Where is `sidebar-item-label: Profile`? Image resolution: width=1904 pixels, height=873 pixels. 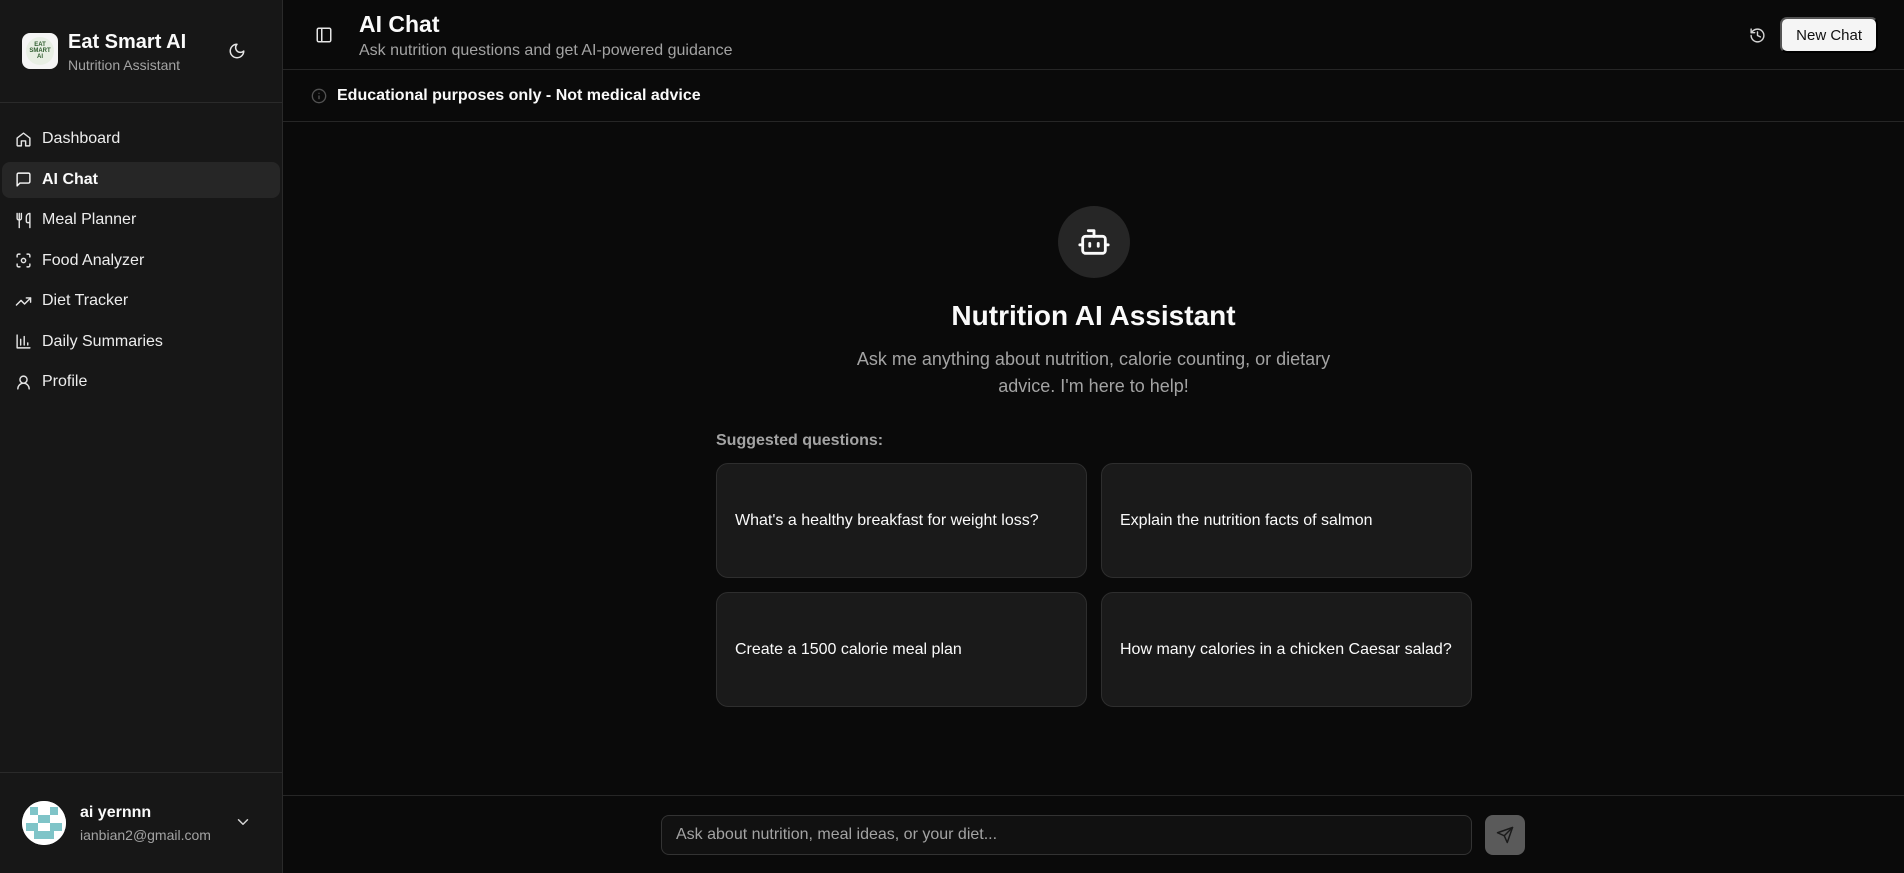 sidebar-item-label: Profile is located at coordinates (65, 381).